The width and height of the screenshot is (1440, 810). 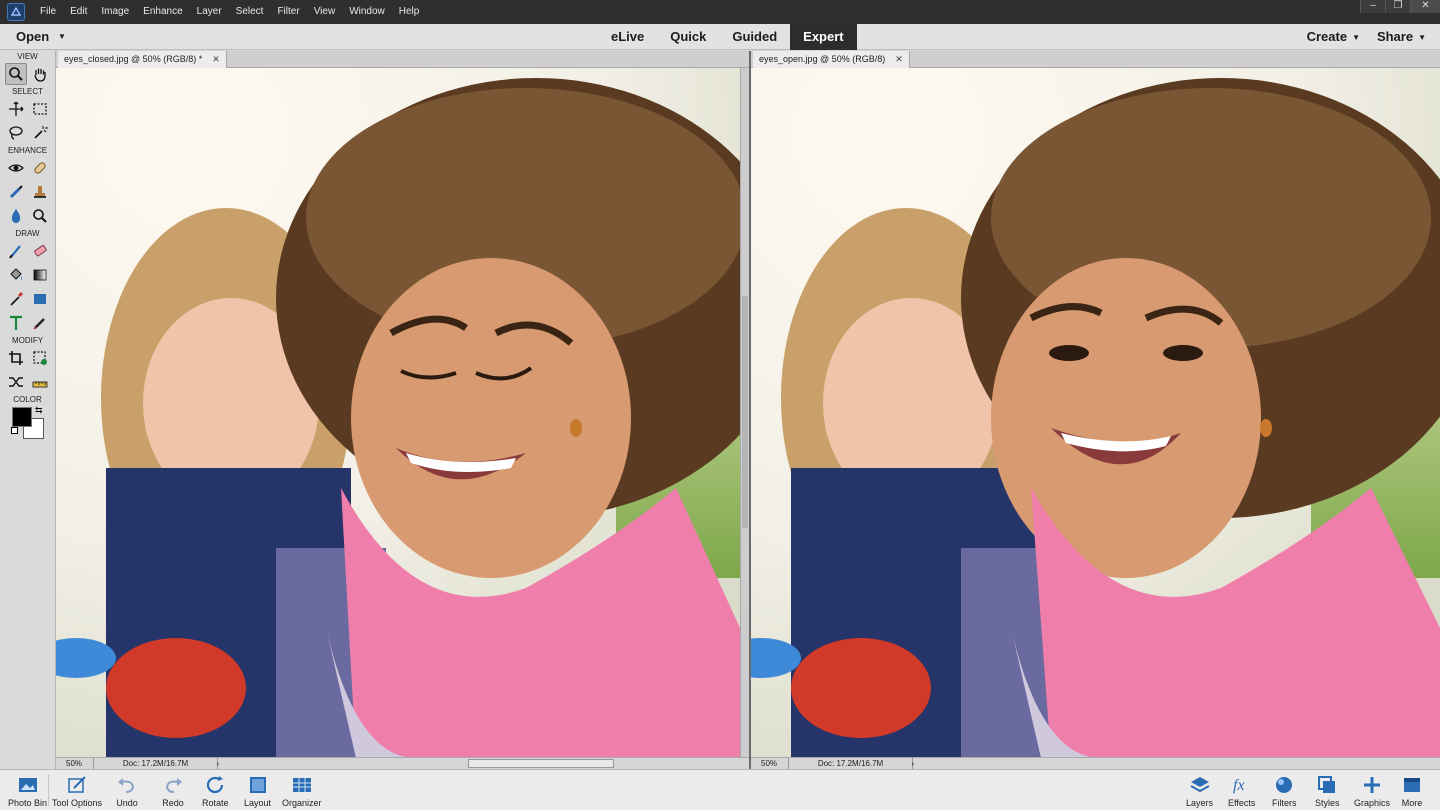 What do you see at coordinates (39, 410) in the screenshot?
I see `swap-colors-icon: ⇆` at bounding box center [39, 410].